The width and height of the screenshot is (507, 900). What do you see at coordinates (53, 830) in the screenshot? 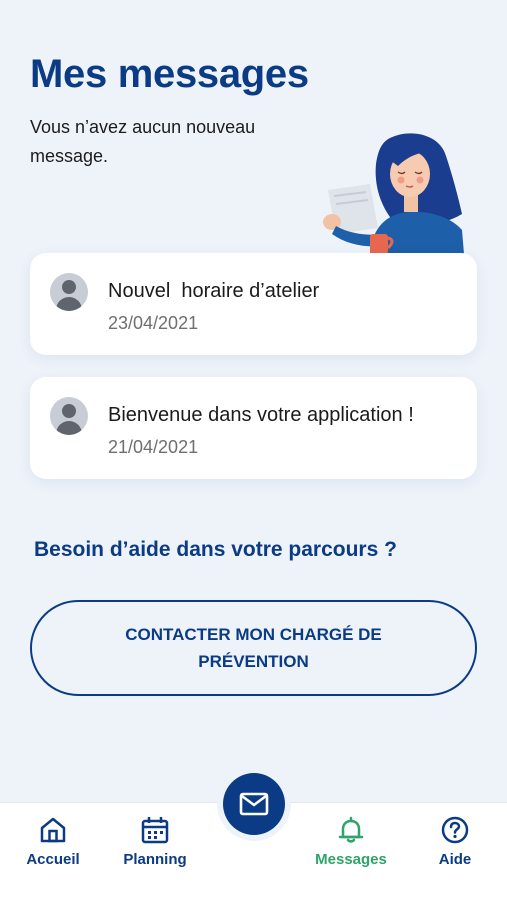
I see `home-icon` at bounding box center [53, 830].